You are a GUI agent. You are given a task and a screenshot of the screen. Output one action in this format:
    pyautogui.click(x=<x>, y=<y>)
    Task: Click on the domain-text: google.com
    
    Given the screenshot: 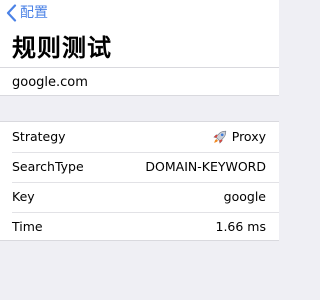 What is the action you would take?
    pyautogui.click(x=50, y=82)
    